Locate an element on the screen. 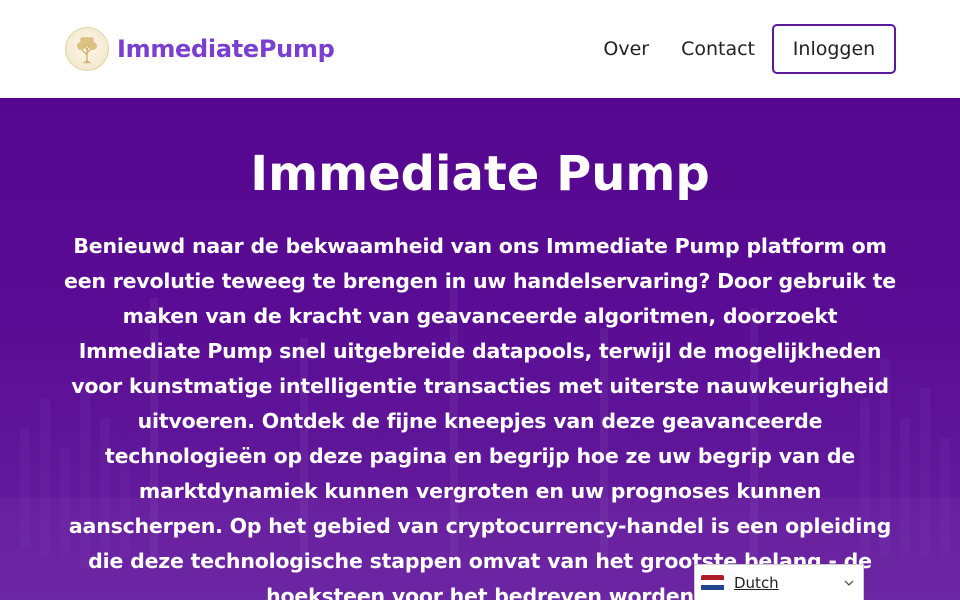  hero-title: Immediate Pump is located at coordinates (480, 174).